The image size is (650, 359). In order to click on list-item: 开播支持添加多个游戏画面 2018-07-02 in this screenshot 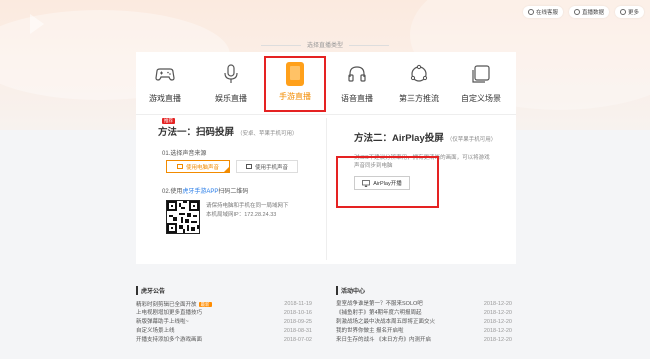, I will do `click(224, 340)`.